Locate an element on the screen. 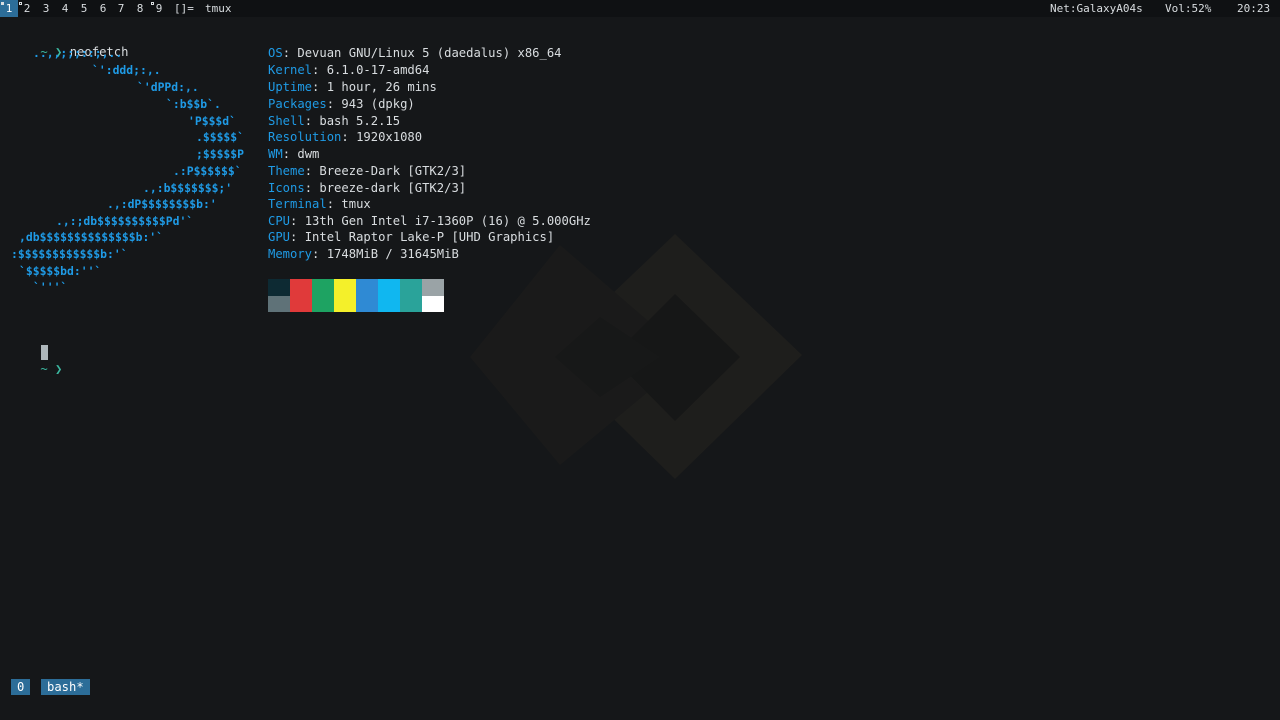 This screenshot has width=1280, height=720. art-line: `':ddd;:,. is located at coordinates (126, 70).